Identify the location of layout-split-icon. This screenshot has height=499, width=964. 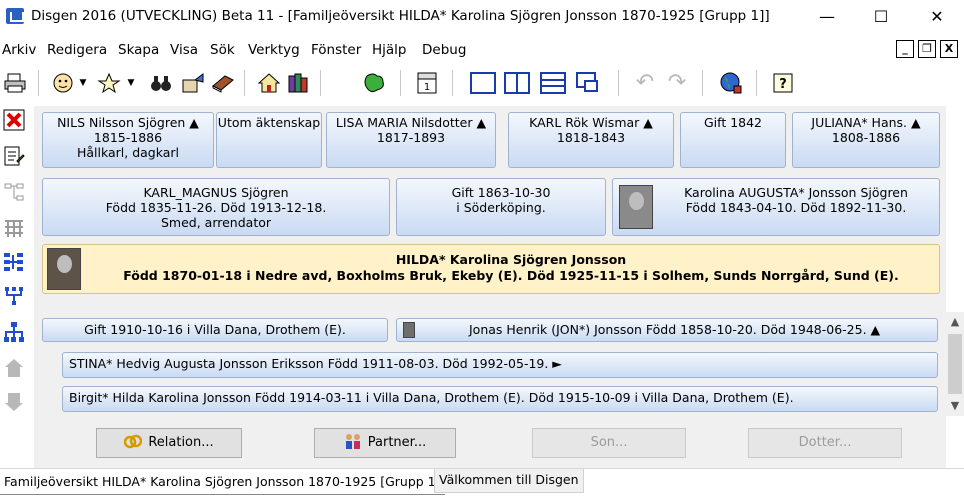
(517, 83).